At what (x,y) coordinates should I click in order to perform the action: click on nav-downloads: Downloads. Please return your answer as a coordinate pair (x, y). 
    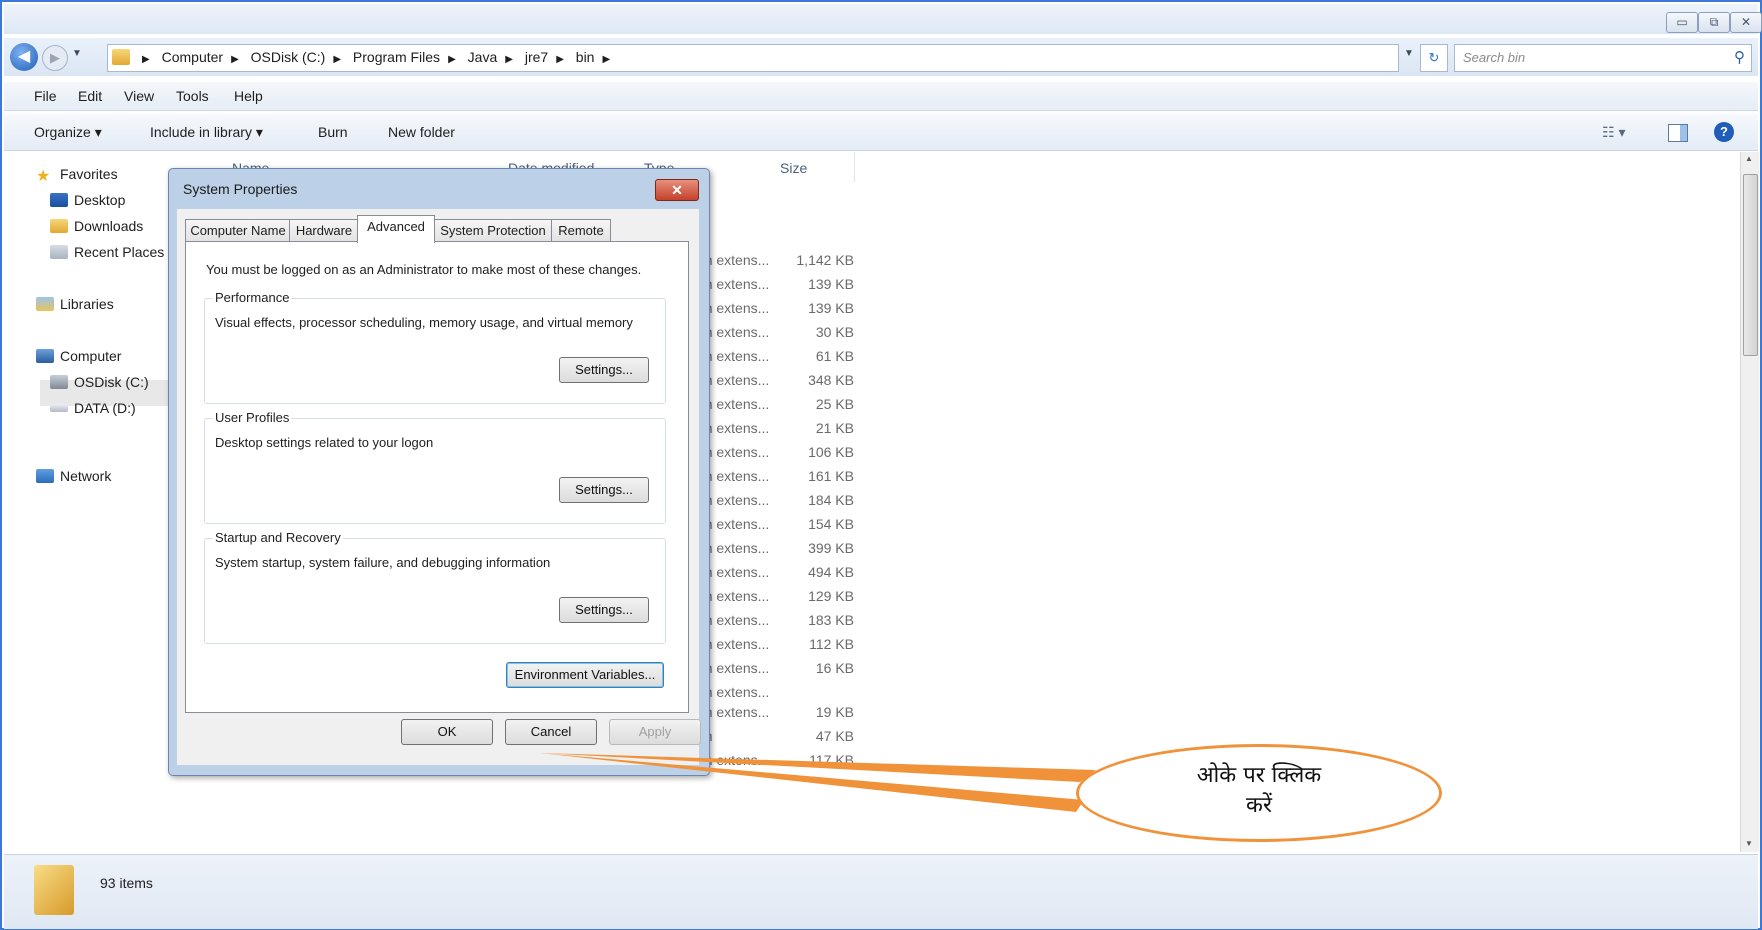
    Looking at the image, I should click on (96, 226).